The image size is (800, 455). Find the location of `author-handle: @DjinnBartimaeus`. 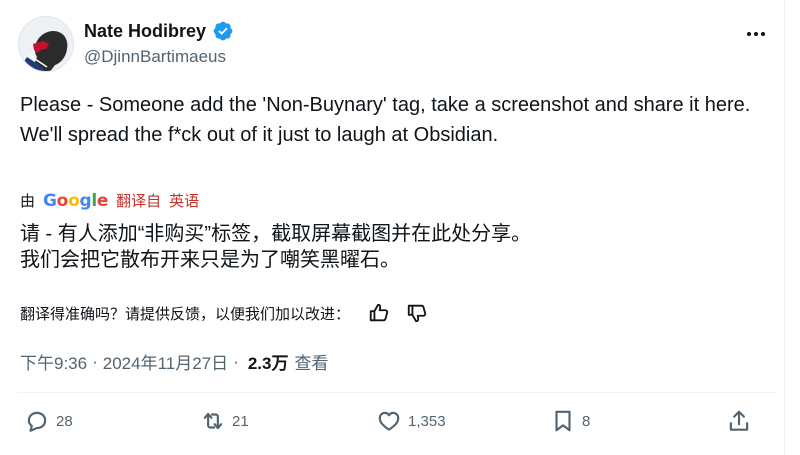

author-handle: @DjinnBartimaeus is located at coordinates (155, 57).